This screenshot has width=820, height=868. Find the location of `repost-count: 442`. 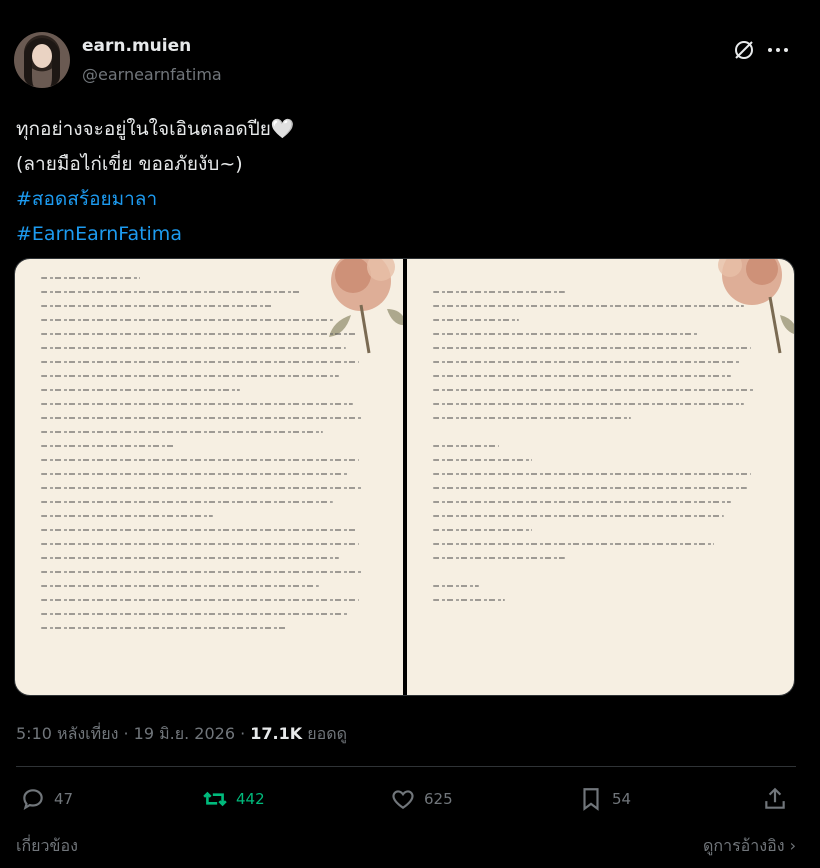

repost-count: 442 is located at coordinates (250, 799).